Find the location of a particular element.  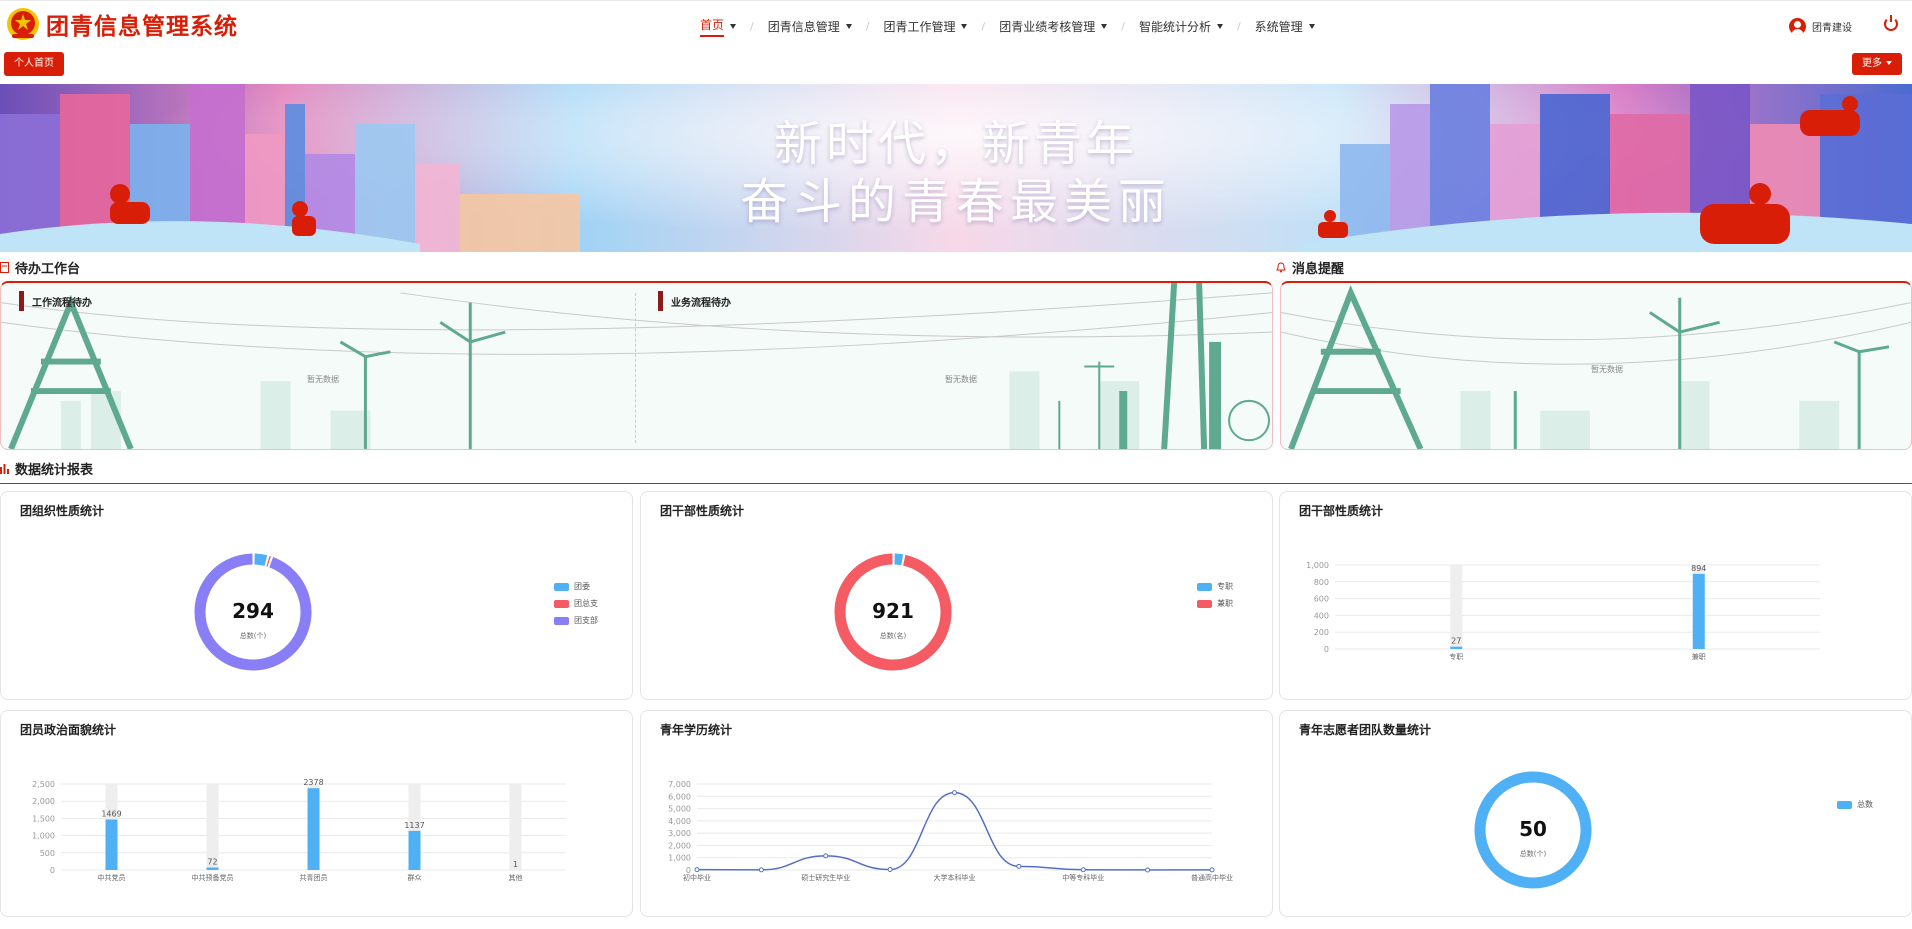

legend-item: 总数 is located at coordinates (1855, 804).